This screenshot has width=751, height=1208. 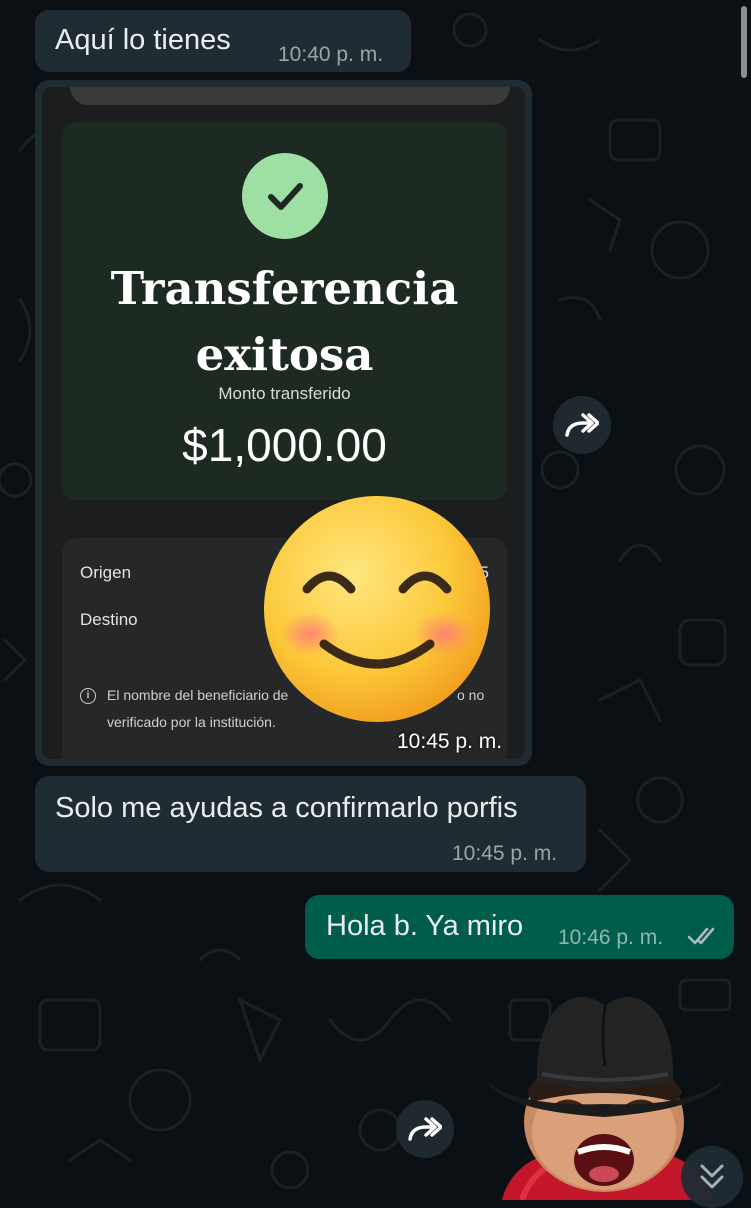 What do you see at coordinates (191, 722) in the screenshot?
I see `notice-line2: verificado por la institución.` at bounding box center [191, 722].